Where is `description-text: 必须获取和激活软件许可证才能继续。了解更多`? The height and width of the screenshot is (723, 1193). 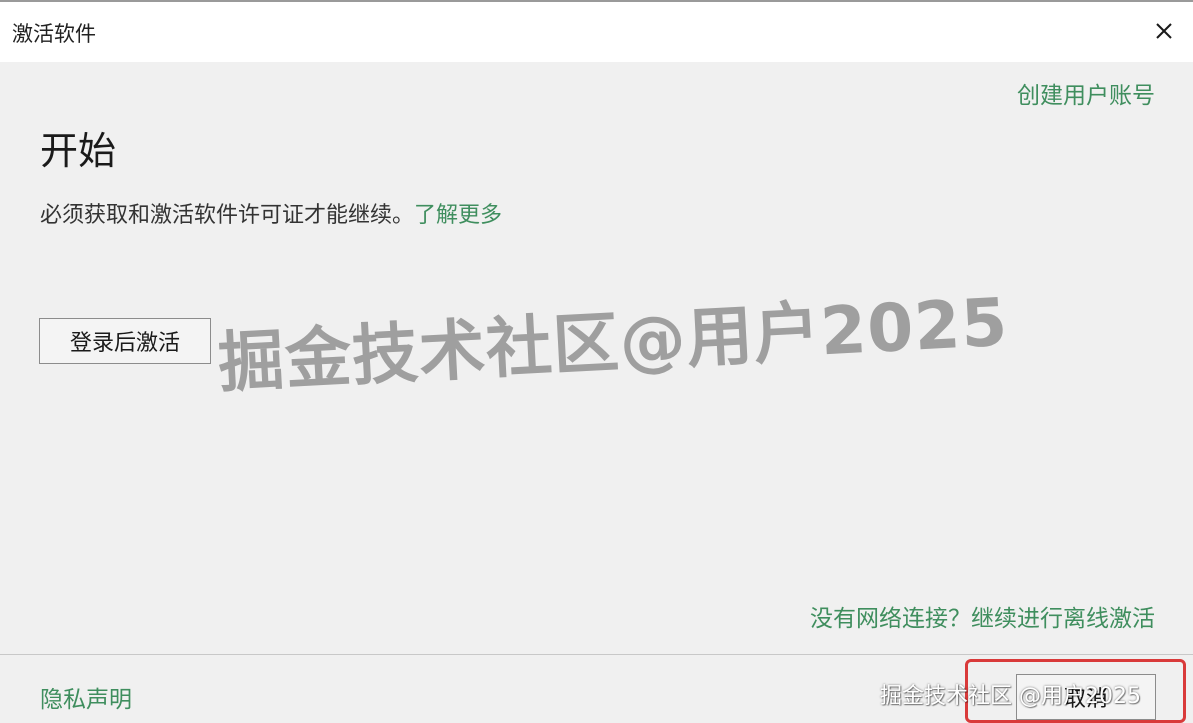
description-text: 必须获取和激活软件许可证才能继续。了解更多 is located at coordinates (271, 213).